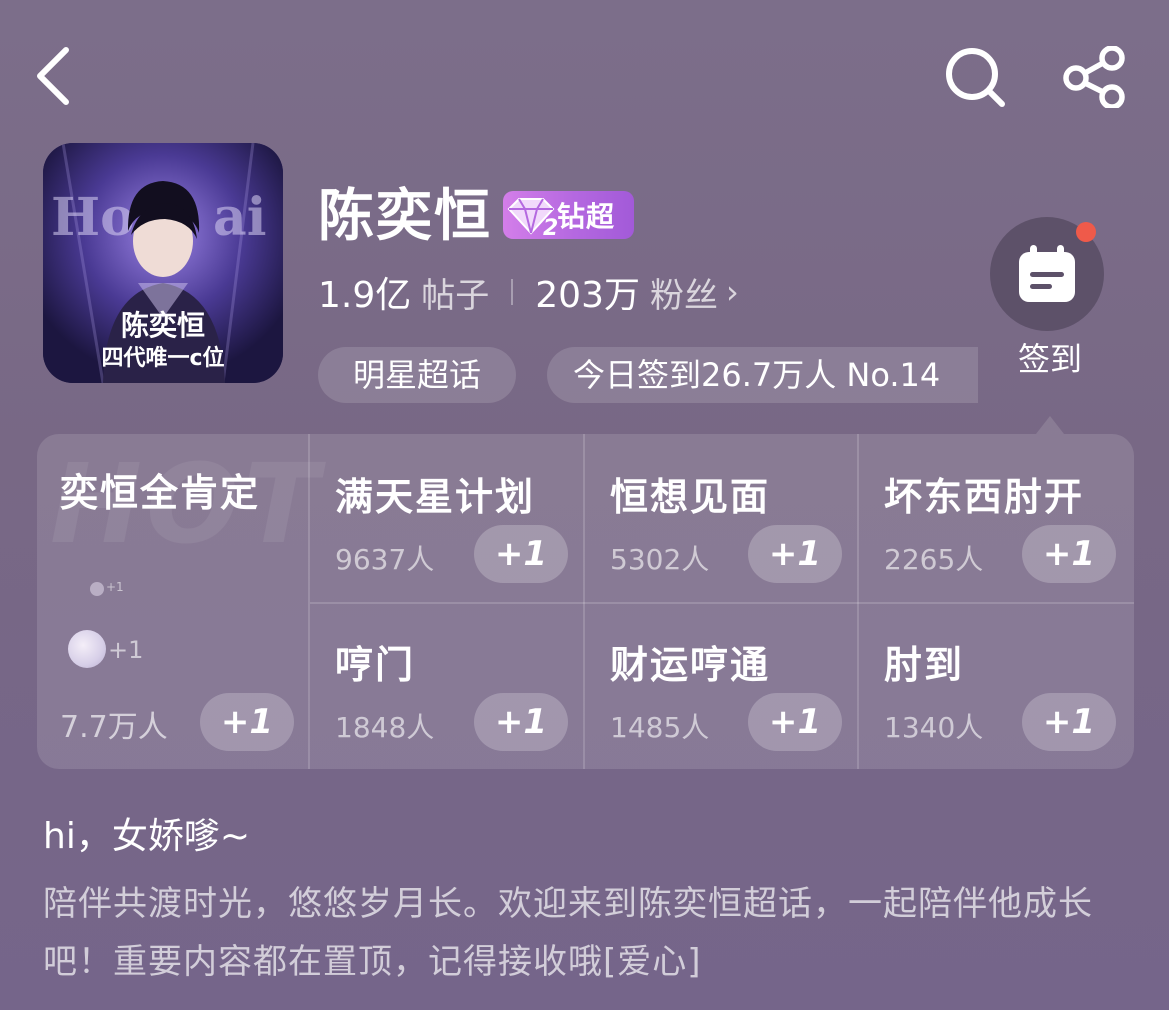  Describe the element at coordinates (722, 603) in the screenshot. I see `grid-divider` at that location.